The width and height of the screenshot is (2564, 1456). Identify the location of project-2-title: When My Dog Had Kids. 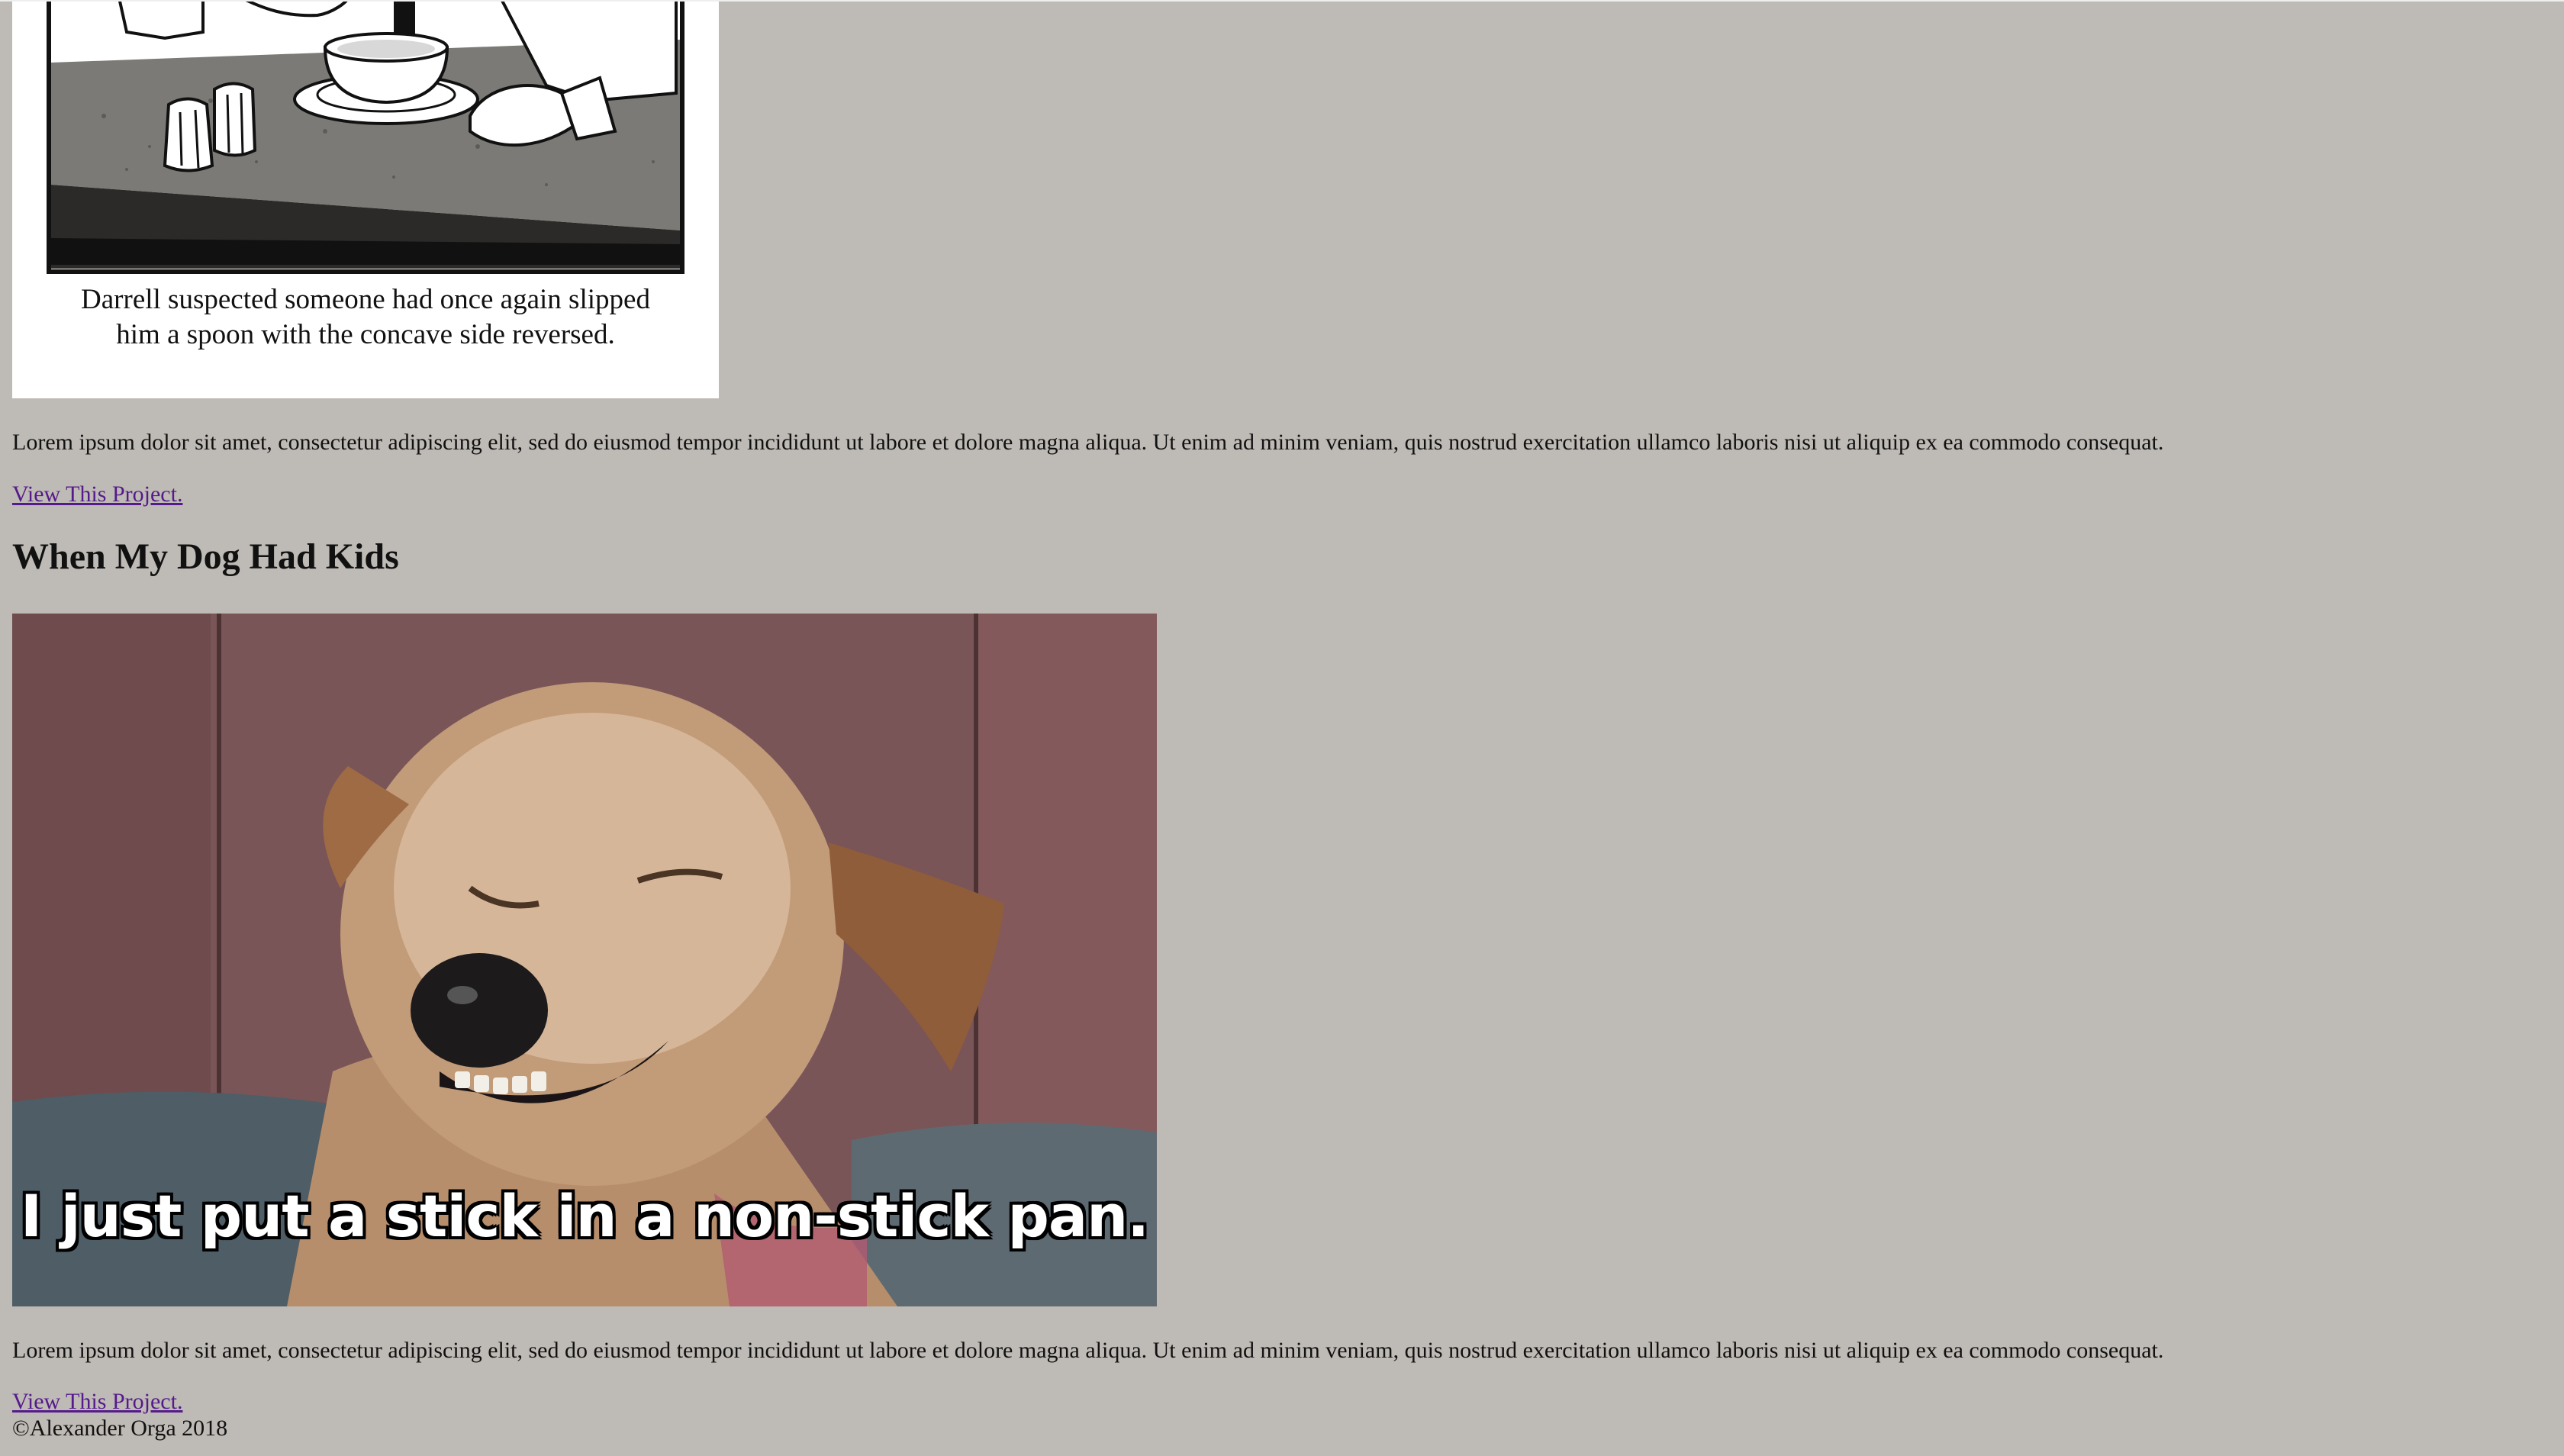
(205, 556).